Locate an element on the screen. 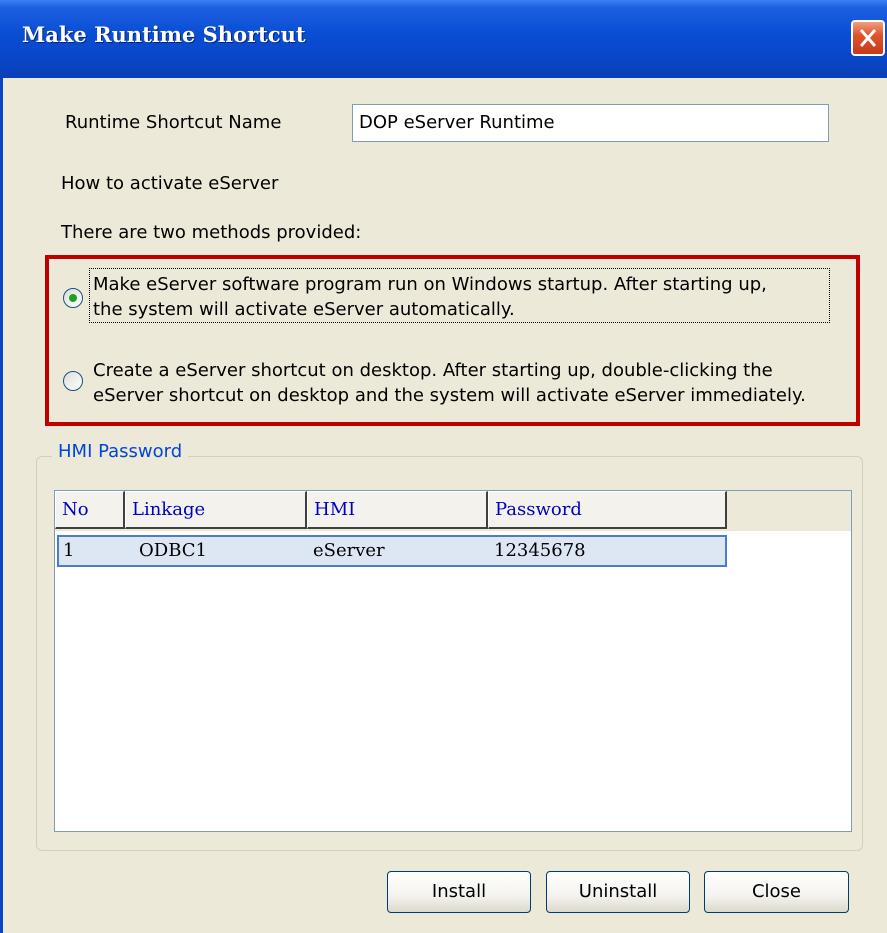 The height and width of the screenshot is (933, 887). column-header-no: No is located at coordinates (90, 510).